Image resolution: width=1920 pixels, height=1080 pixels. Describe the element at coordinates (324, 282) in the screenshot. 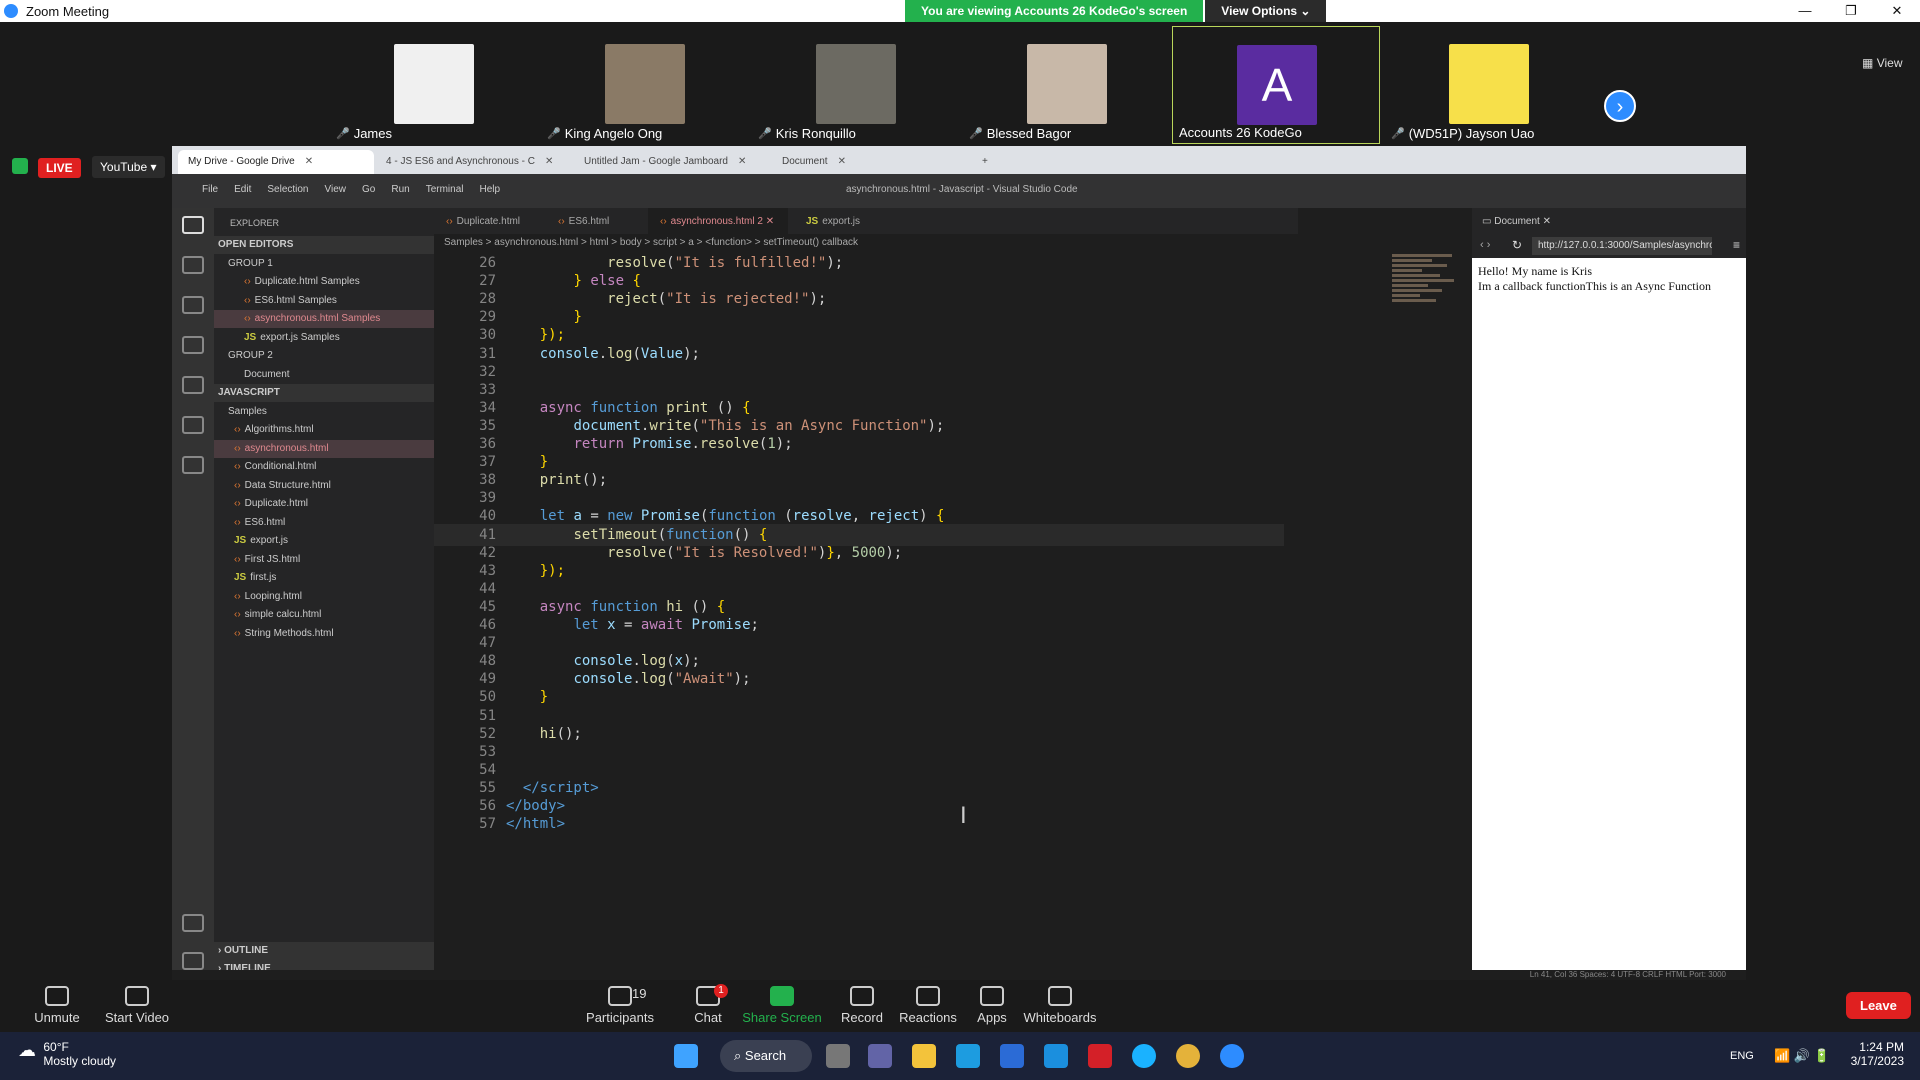

I see `explorer-item: ‹› Duplicate.html Samples` at that location.